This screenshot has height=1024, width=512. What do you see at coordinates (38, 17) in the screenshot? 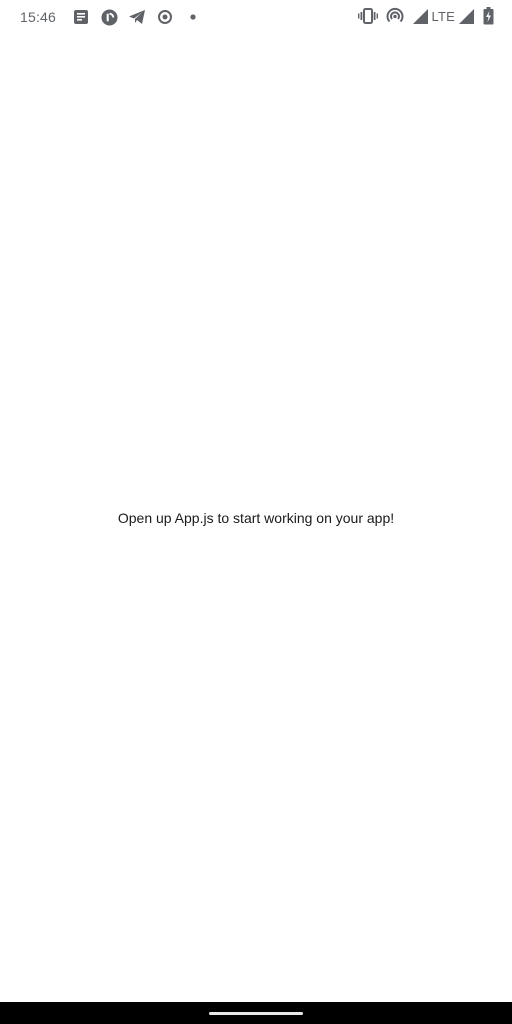
I see `status-time: 15:46` at bounding box center [38, 17].